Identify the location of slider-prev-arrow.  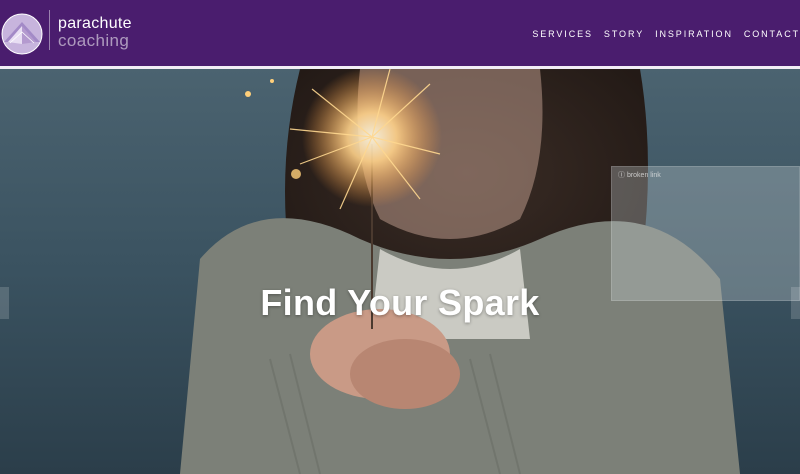
(4, 303).